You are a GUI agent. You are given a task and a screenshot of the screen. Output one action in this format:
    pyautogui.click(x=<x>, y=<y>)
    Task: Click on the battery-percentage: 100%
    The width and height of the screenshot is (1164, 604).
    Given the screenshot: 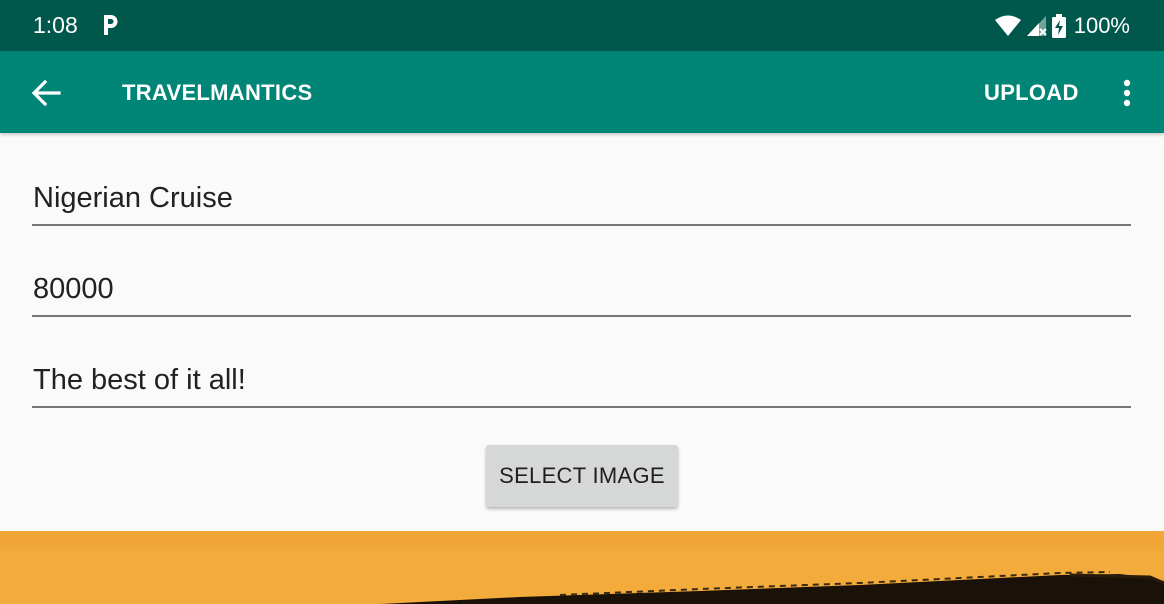 What is the action you would take?
    pyautogui.click(x=1101, y=25)
    